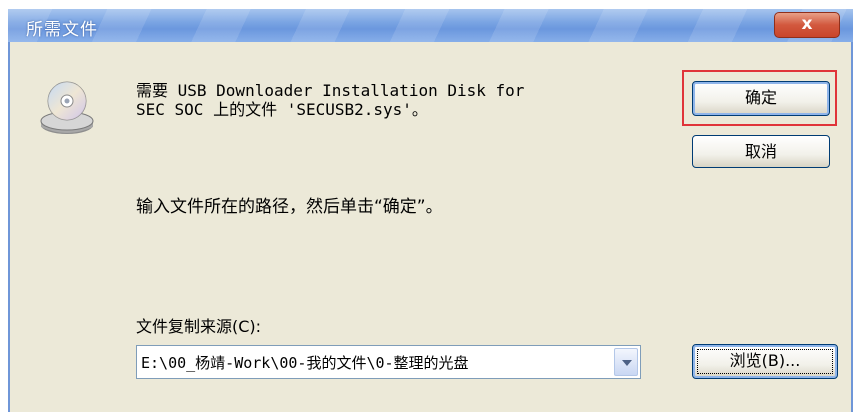 The height and width of the screenshot is (412, 853). I want to click on copy-source-label: 文件复制来源(C):, so click(199, 326).